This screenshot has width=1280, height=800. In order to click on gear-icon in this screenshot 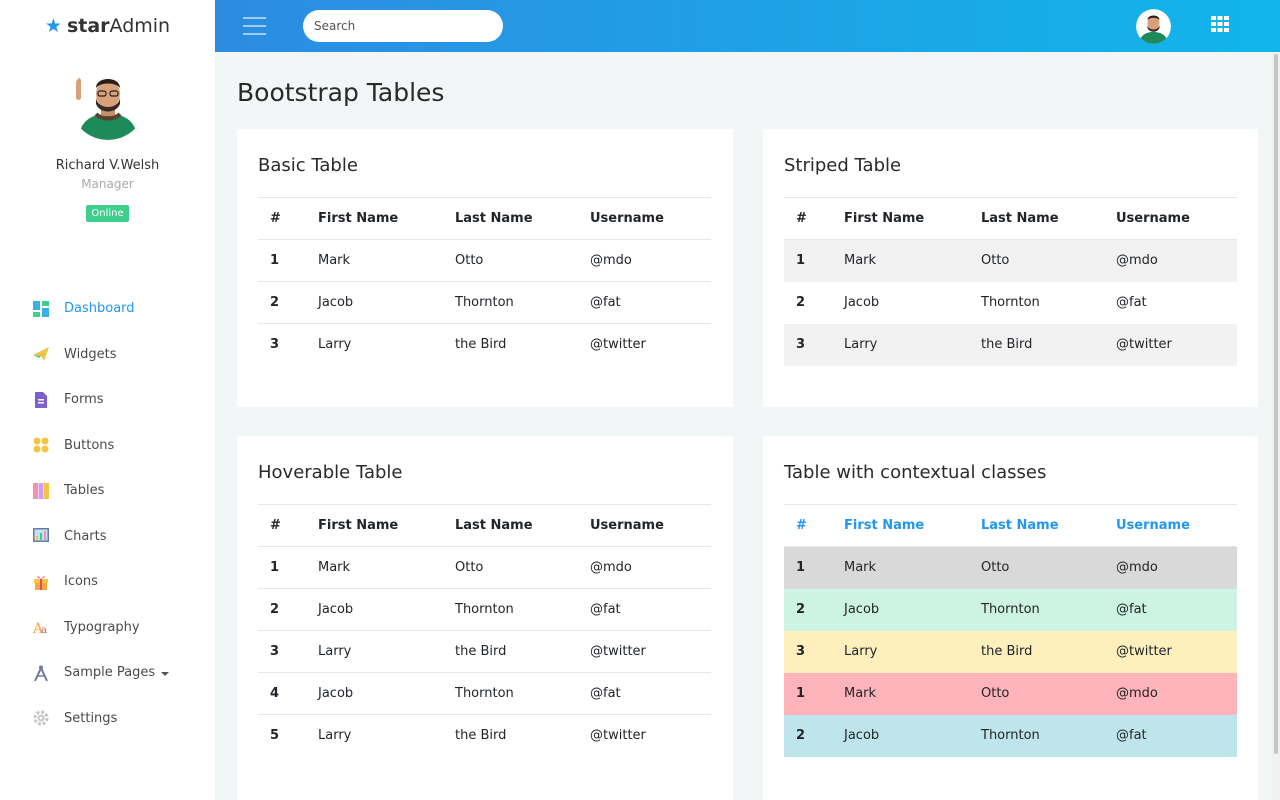, I will do `click(41, 718)`.